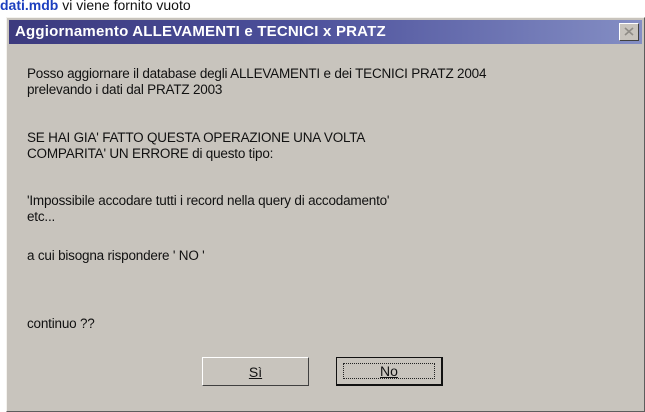 This screenshot has width=645, height=412. Describe the element at coordinates (322, 9) in the screenshot. I see `background-page-text: dati.mdb vi viene fornito vuoto` at that location.